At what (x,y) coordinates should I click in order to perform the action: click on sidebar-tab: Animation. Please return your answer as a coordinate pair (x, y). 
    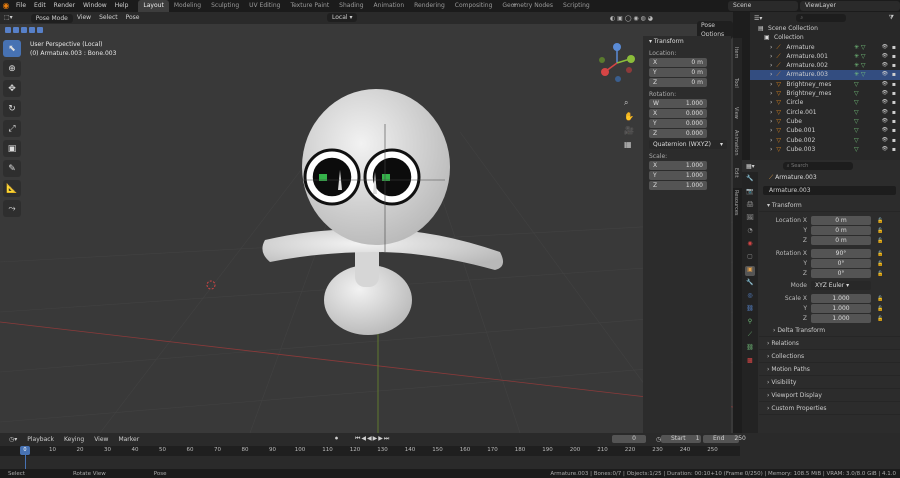
    Looking at the image, I should click on (736, 143).